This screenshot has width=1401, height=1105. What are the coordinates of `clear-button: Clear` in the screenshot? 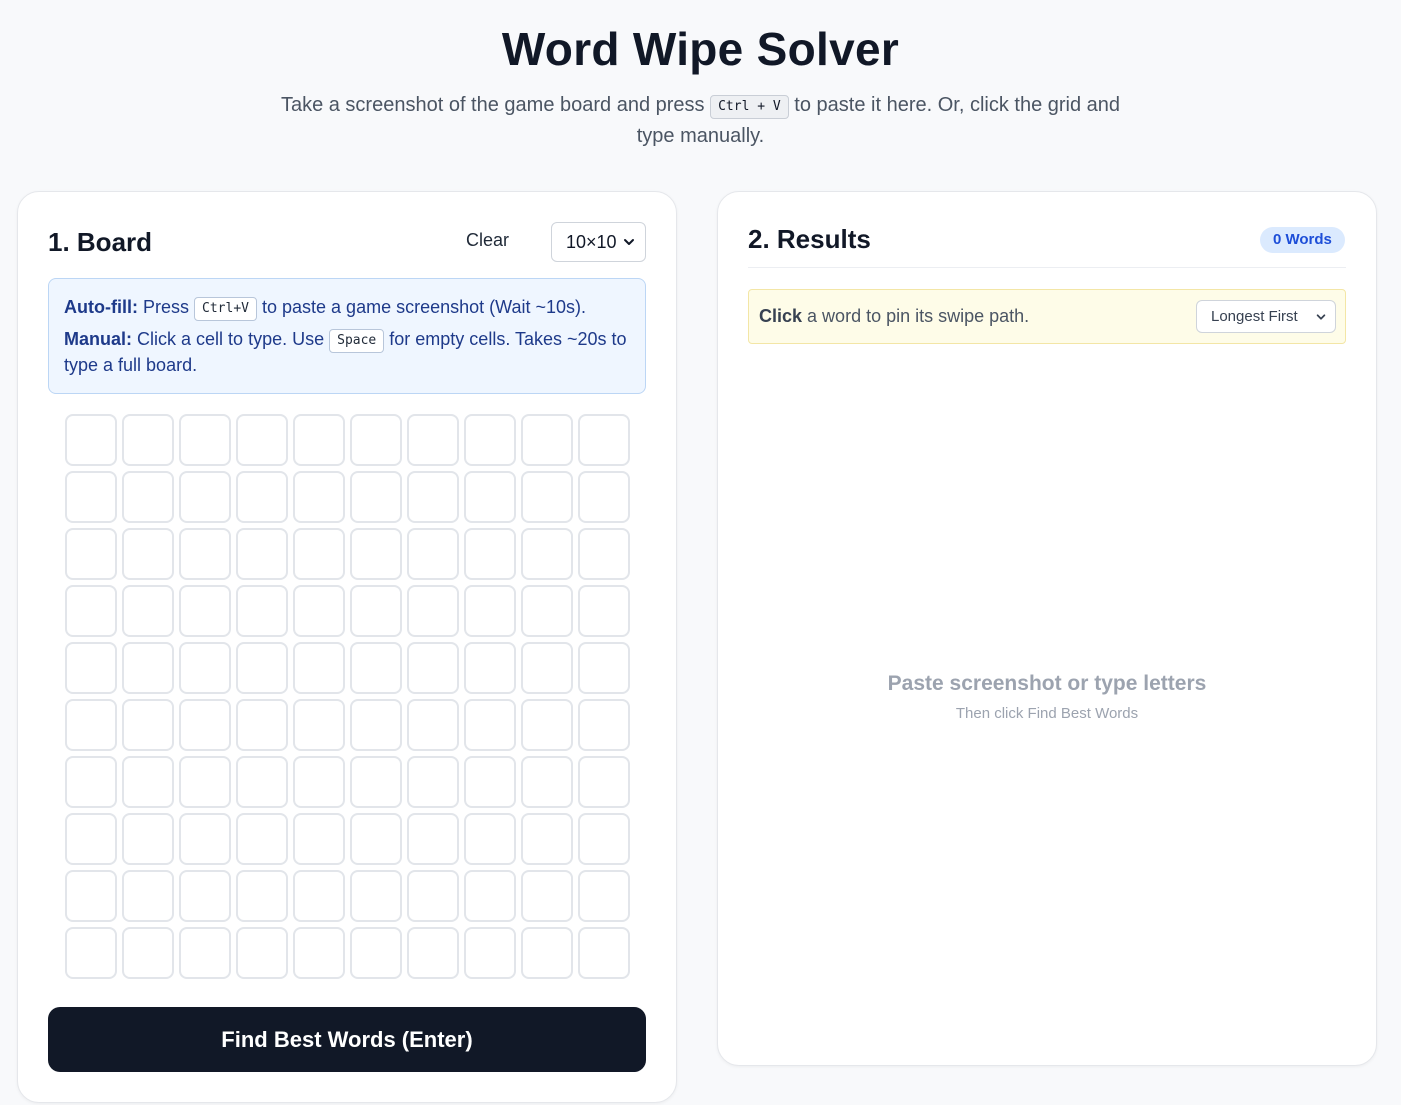 It's located at (487, 240).